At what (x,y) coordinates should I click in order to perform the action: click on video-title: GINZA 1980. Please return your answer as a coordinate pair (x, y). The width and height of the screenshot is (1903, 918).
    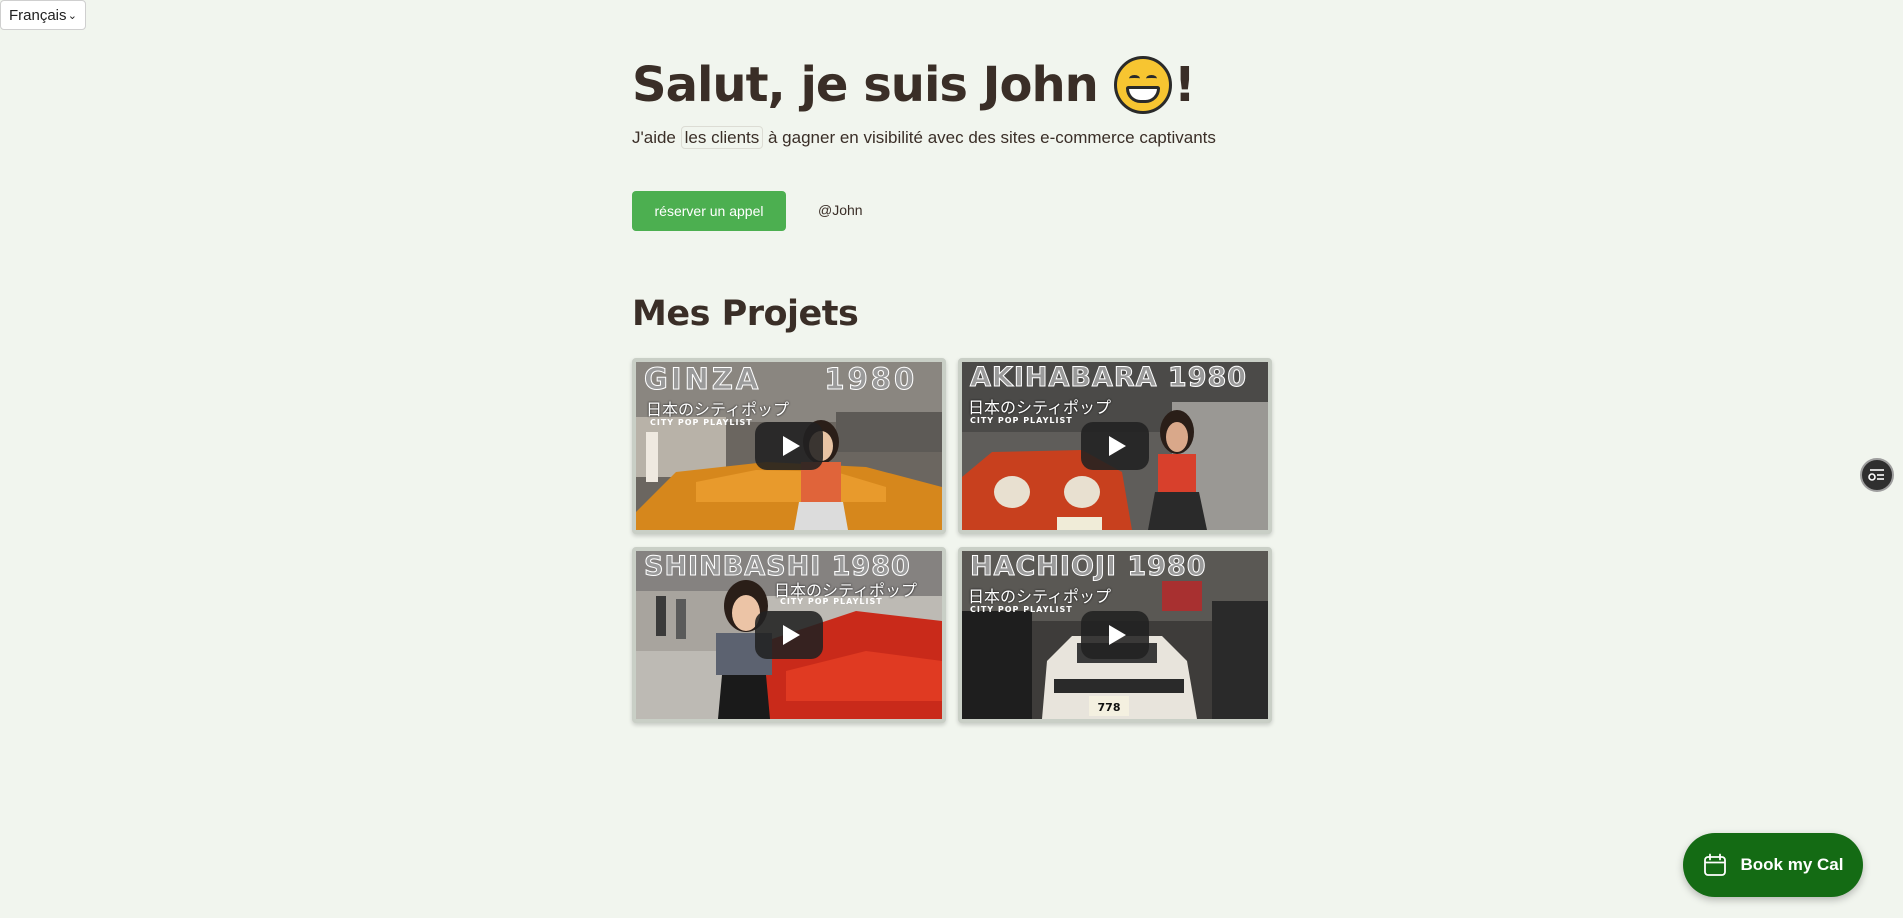
    Looking at the image, I should click on (781, 379).